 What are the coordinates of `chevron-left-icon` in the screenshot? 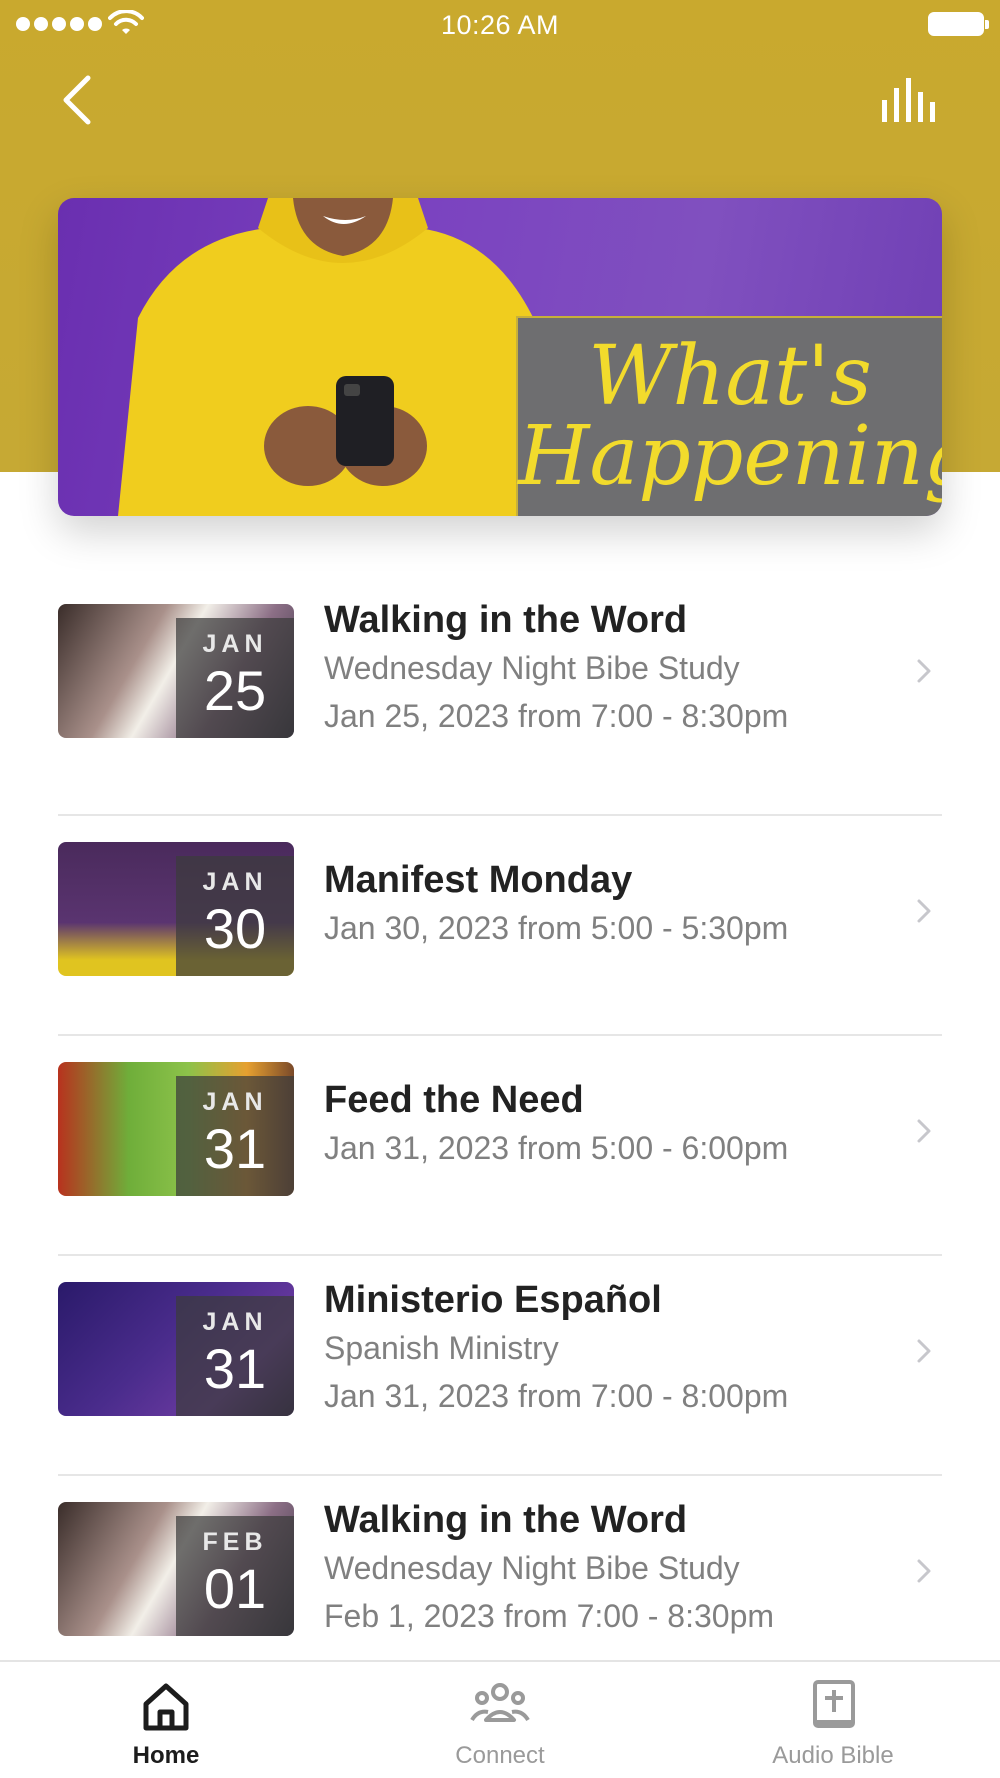 It's located at (77, 100).